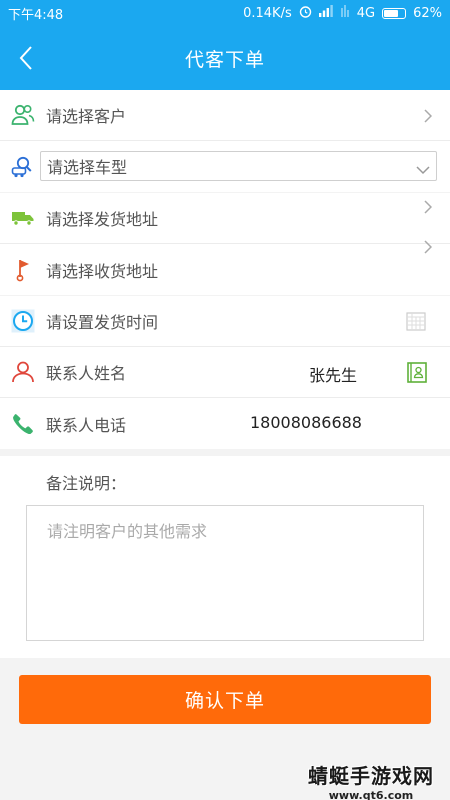 The width and height of the screenshot is (450, 800). Describe the element at coordinates (23, 372) in the screenshot. I see `person-icon` at that location.